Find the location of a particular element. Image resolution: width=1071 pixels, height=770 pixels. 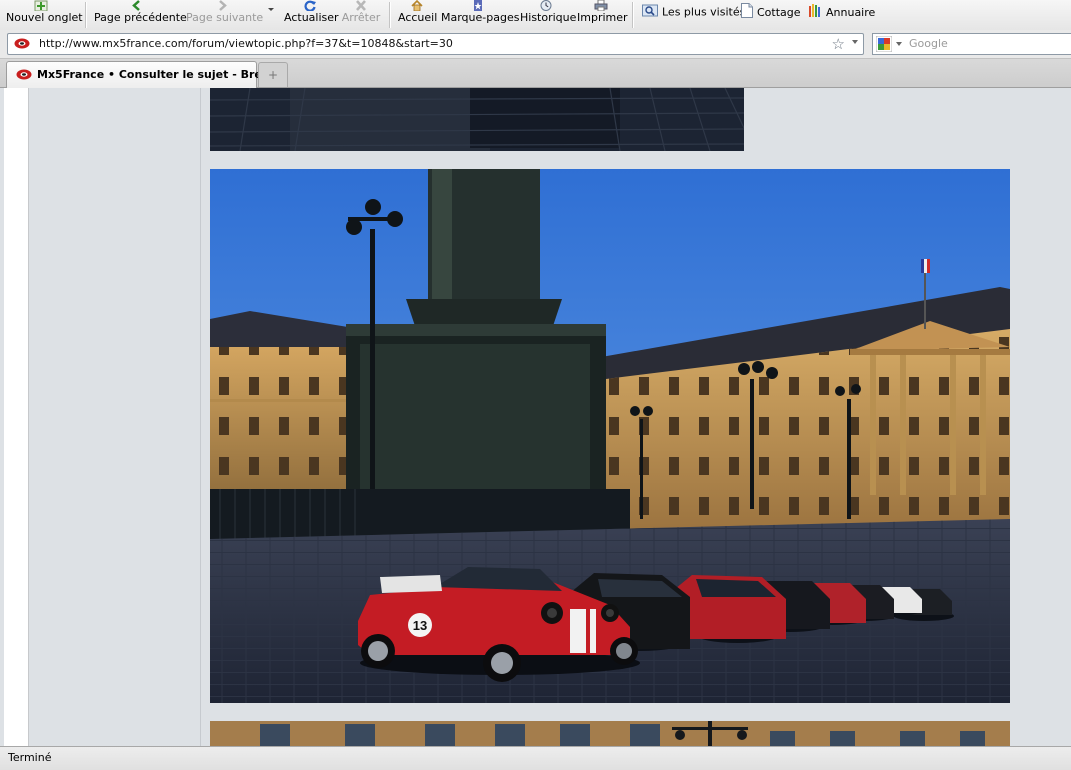

bookmark-directory: Annuaire is located at coordinates (841, 11).